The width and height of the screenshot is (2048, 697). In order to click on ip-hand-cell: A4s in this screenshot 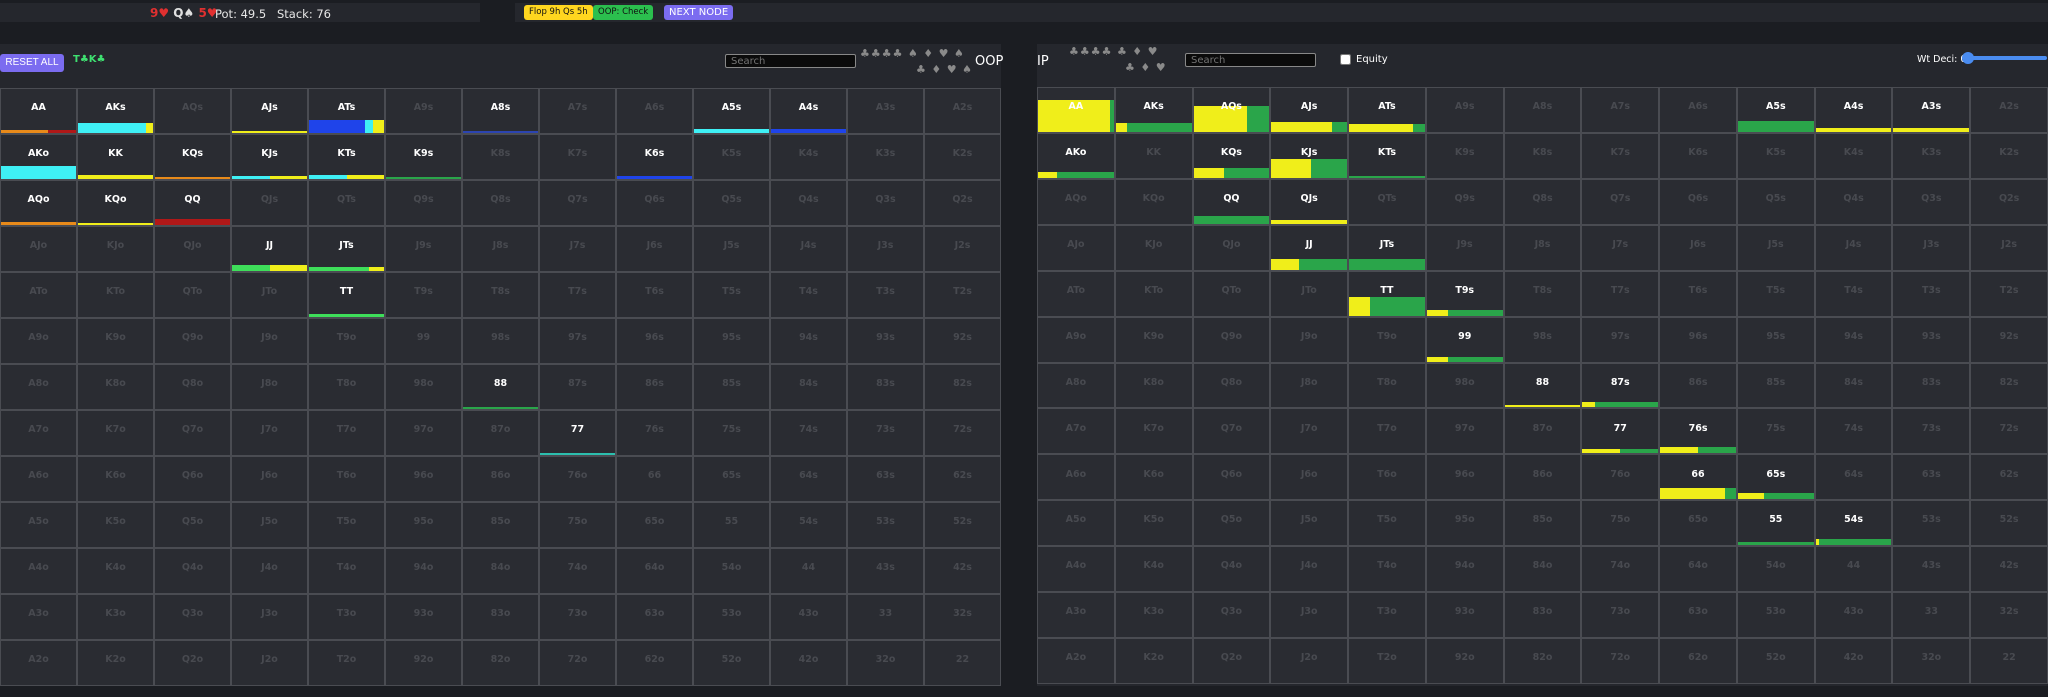, I will do `click(1853, 110)`.